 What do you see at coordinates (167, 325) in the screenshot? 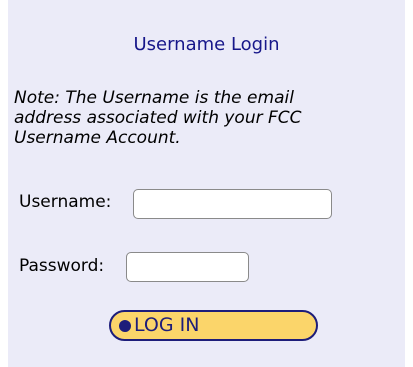
I see `login-button-label: LOG IN` at bounding box center [167, 325].